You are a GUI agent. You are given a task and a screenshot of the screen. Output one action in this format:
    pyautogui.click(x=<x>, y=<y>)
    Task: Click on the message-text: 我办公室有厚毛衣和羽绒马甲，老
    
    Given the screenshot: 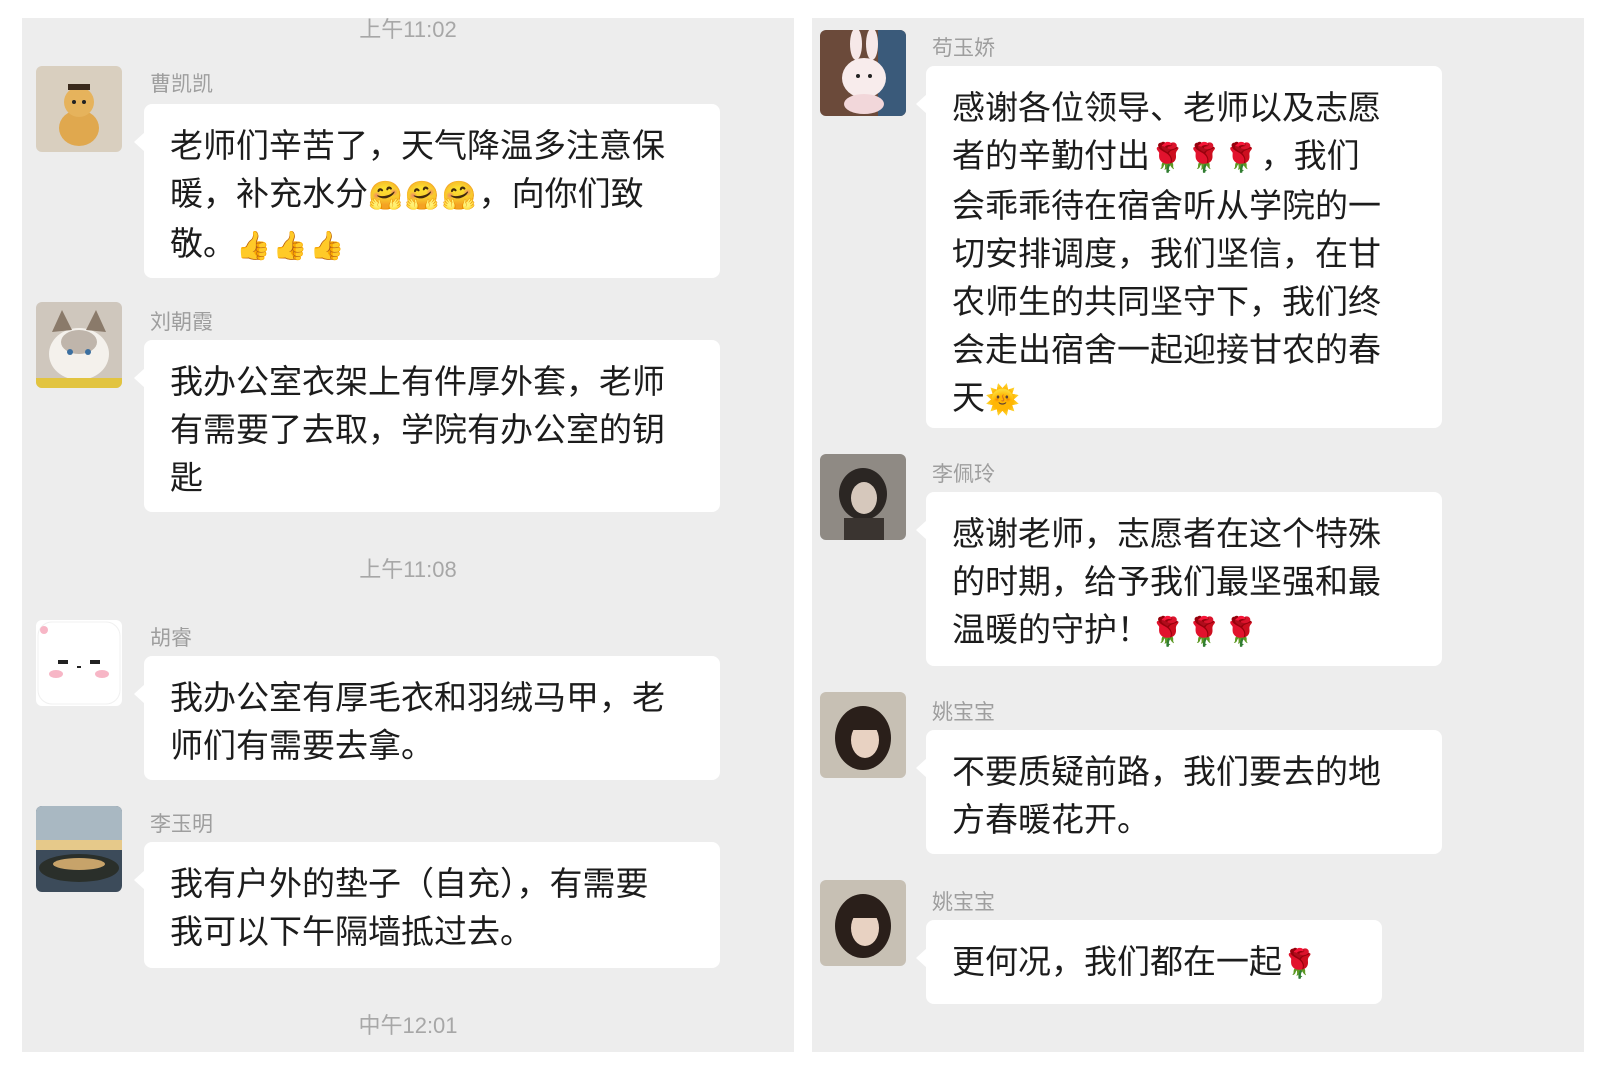 What is the action you would take?
    pyautogui.click(x=417, y=697)
    